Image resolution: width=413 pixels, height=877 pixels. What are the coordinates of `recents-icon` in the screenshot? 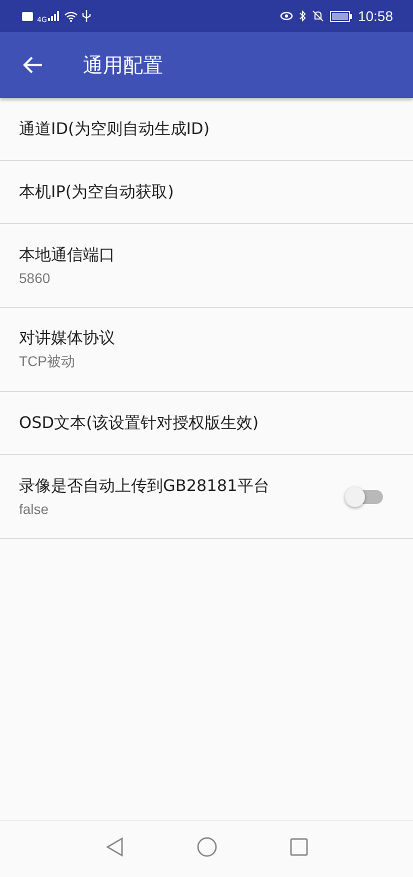 It's located at (299, 847).